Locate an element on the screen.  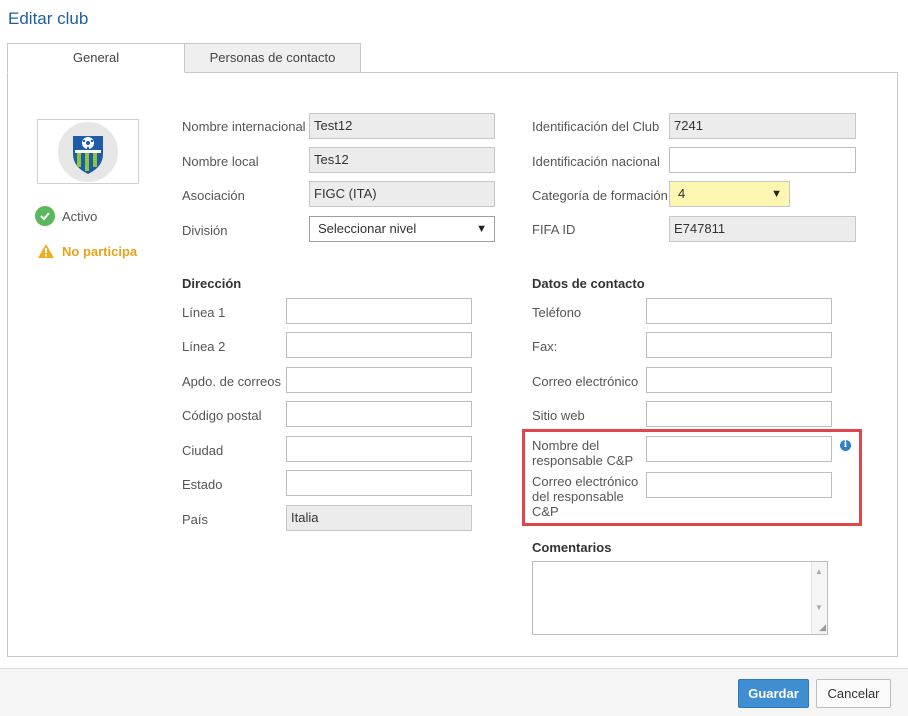
scroll-up-icon: ▲ is located at coordinates (819, 571).